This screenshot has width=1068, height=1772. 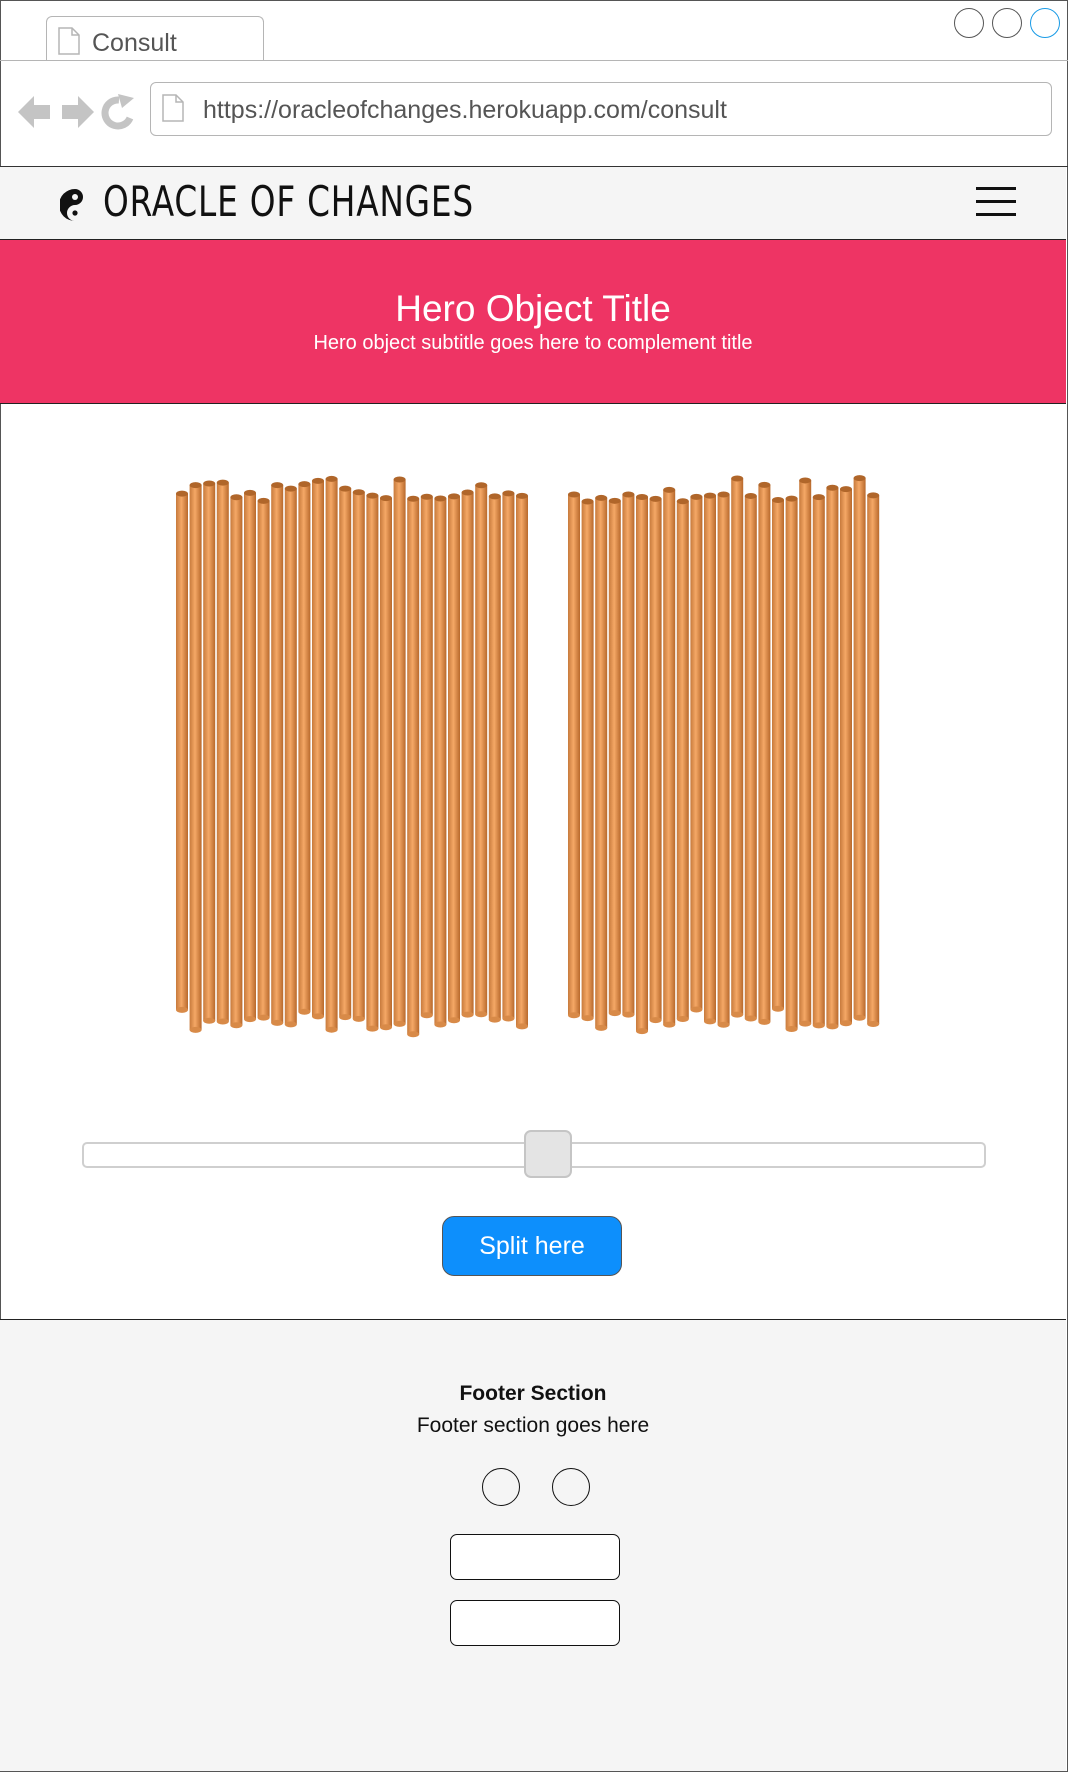 What do you see at coordinates (288, 201) in the screenshot?
I see `brand-name: ORACLE OF CHANGES` at bounding box center [288, 201].